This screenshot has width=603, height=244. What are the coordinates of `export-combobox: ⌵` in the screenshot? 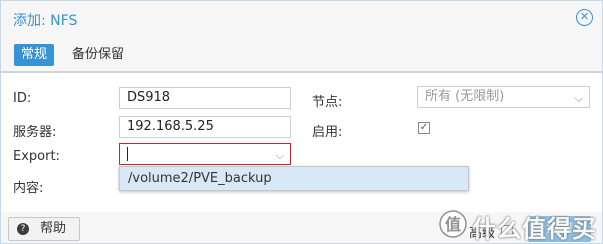 It's located at (205, 154).